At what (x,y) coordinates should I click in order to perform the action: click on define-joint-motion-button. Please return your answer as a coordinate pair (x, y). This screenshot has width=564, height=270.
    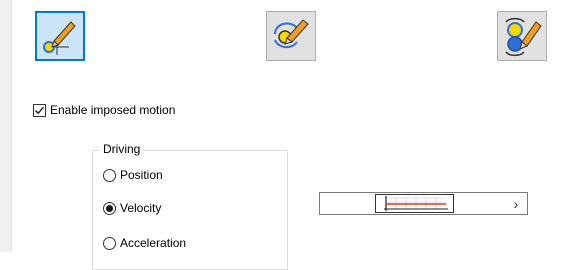
    Looking at the image, I should click on (60, 36).